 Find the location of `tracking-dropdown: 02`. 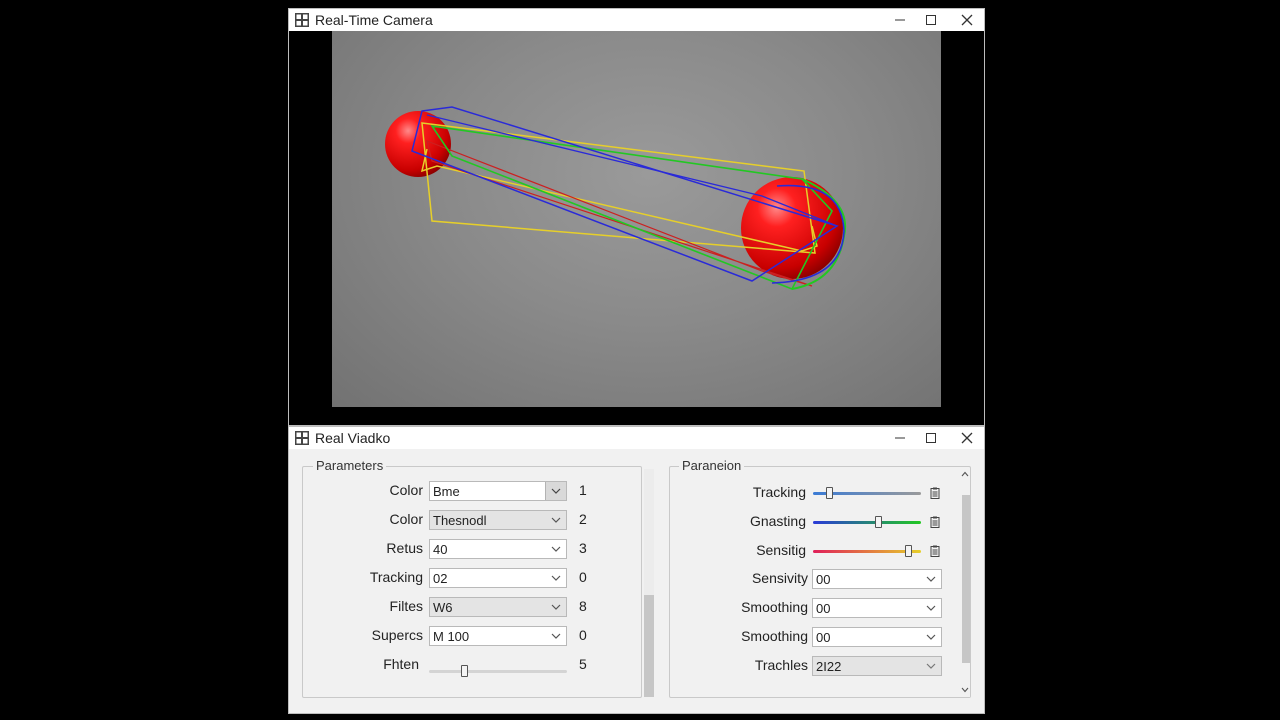

tracking-dropdown: 02 is located at coordinates (498, 578).